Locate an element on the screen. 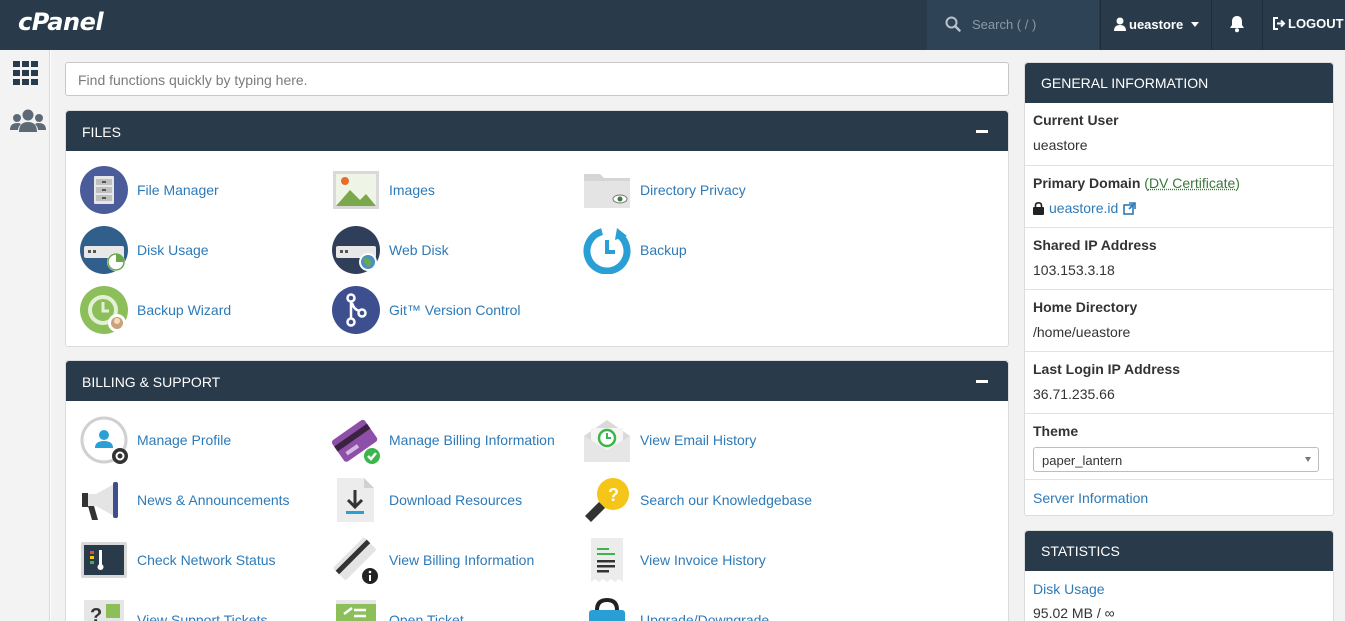 This screenshot has width=1345, height=621. last-login-label: Last Login IP Address is located at coordinates (1106, 369).